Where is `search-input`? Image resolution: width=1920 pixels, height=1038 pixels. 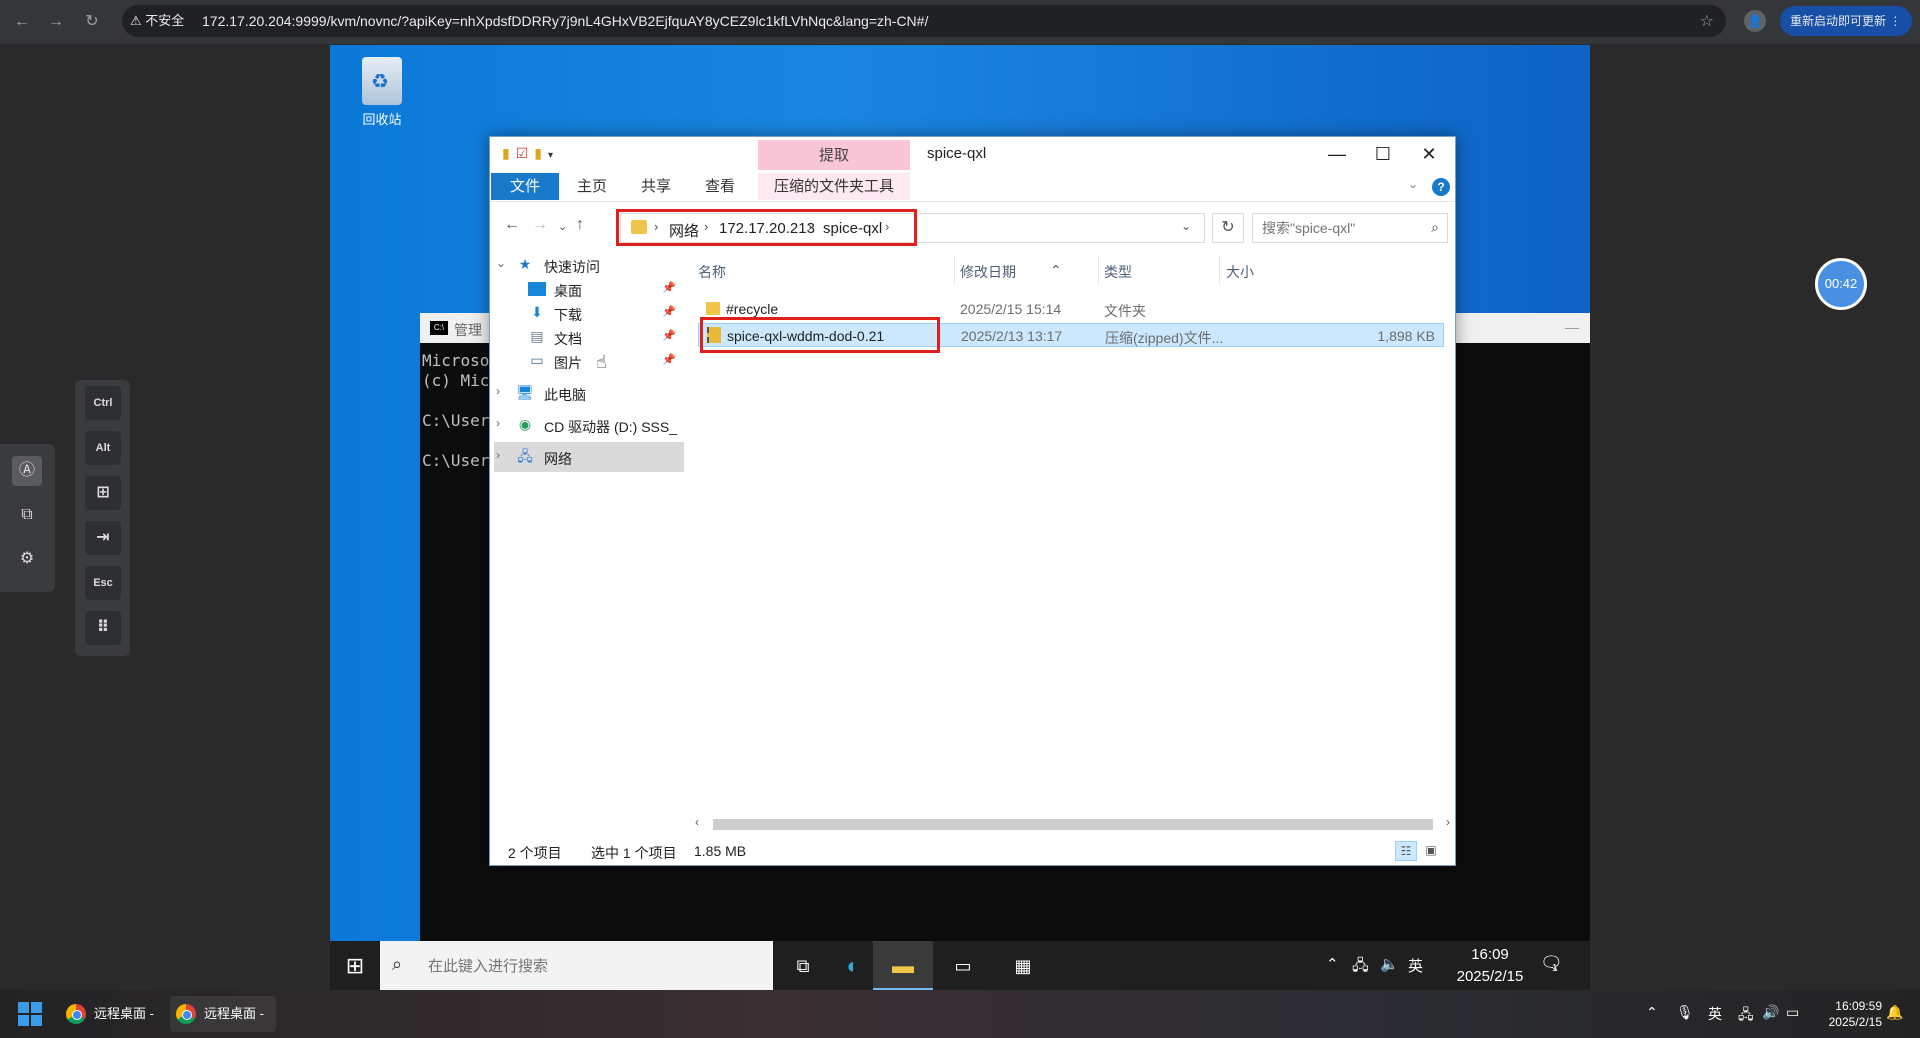
search-input is located at coordinates (1338, 228).